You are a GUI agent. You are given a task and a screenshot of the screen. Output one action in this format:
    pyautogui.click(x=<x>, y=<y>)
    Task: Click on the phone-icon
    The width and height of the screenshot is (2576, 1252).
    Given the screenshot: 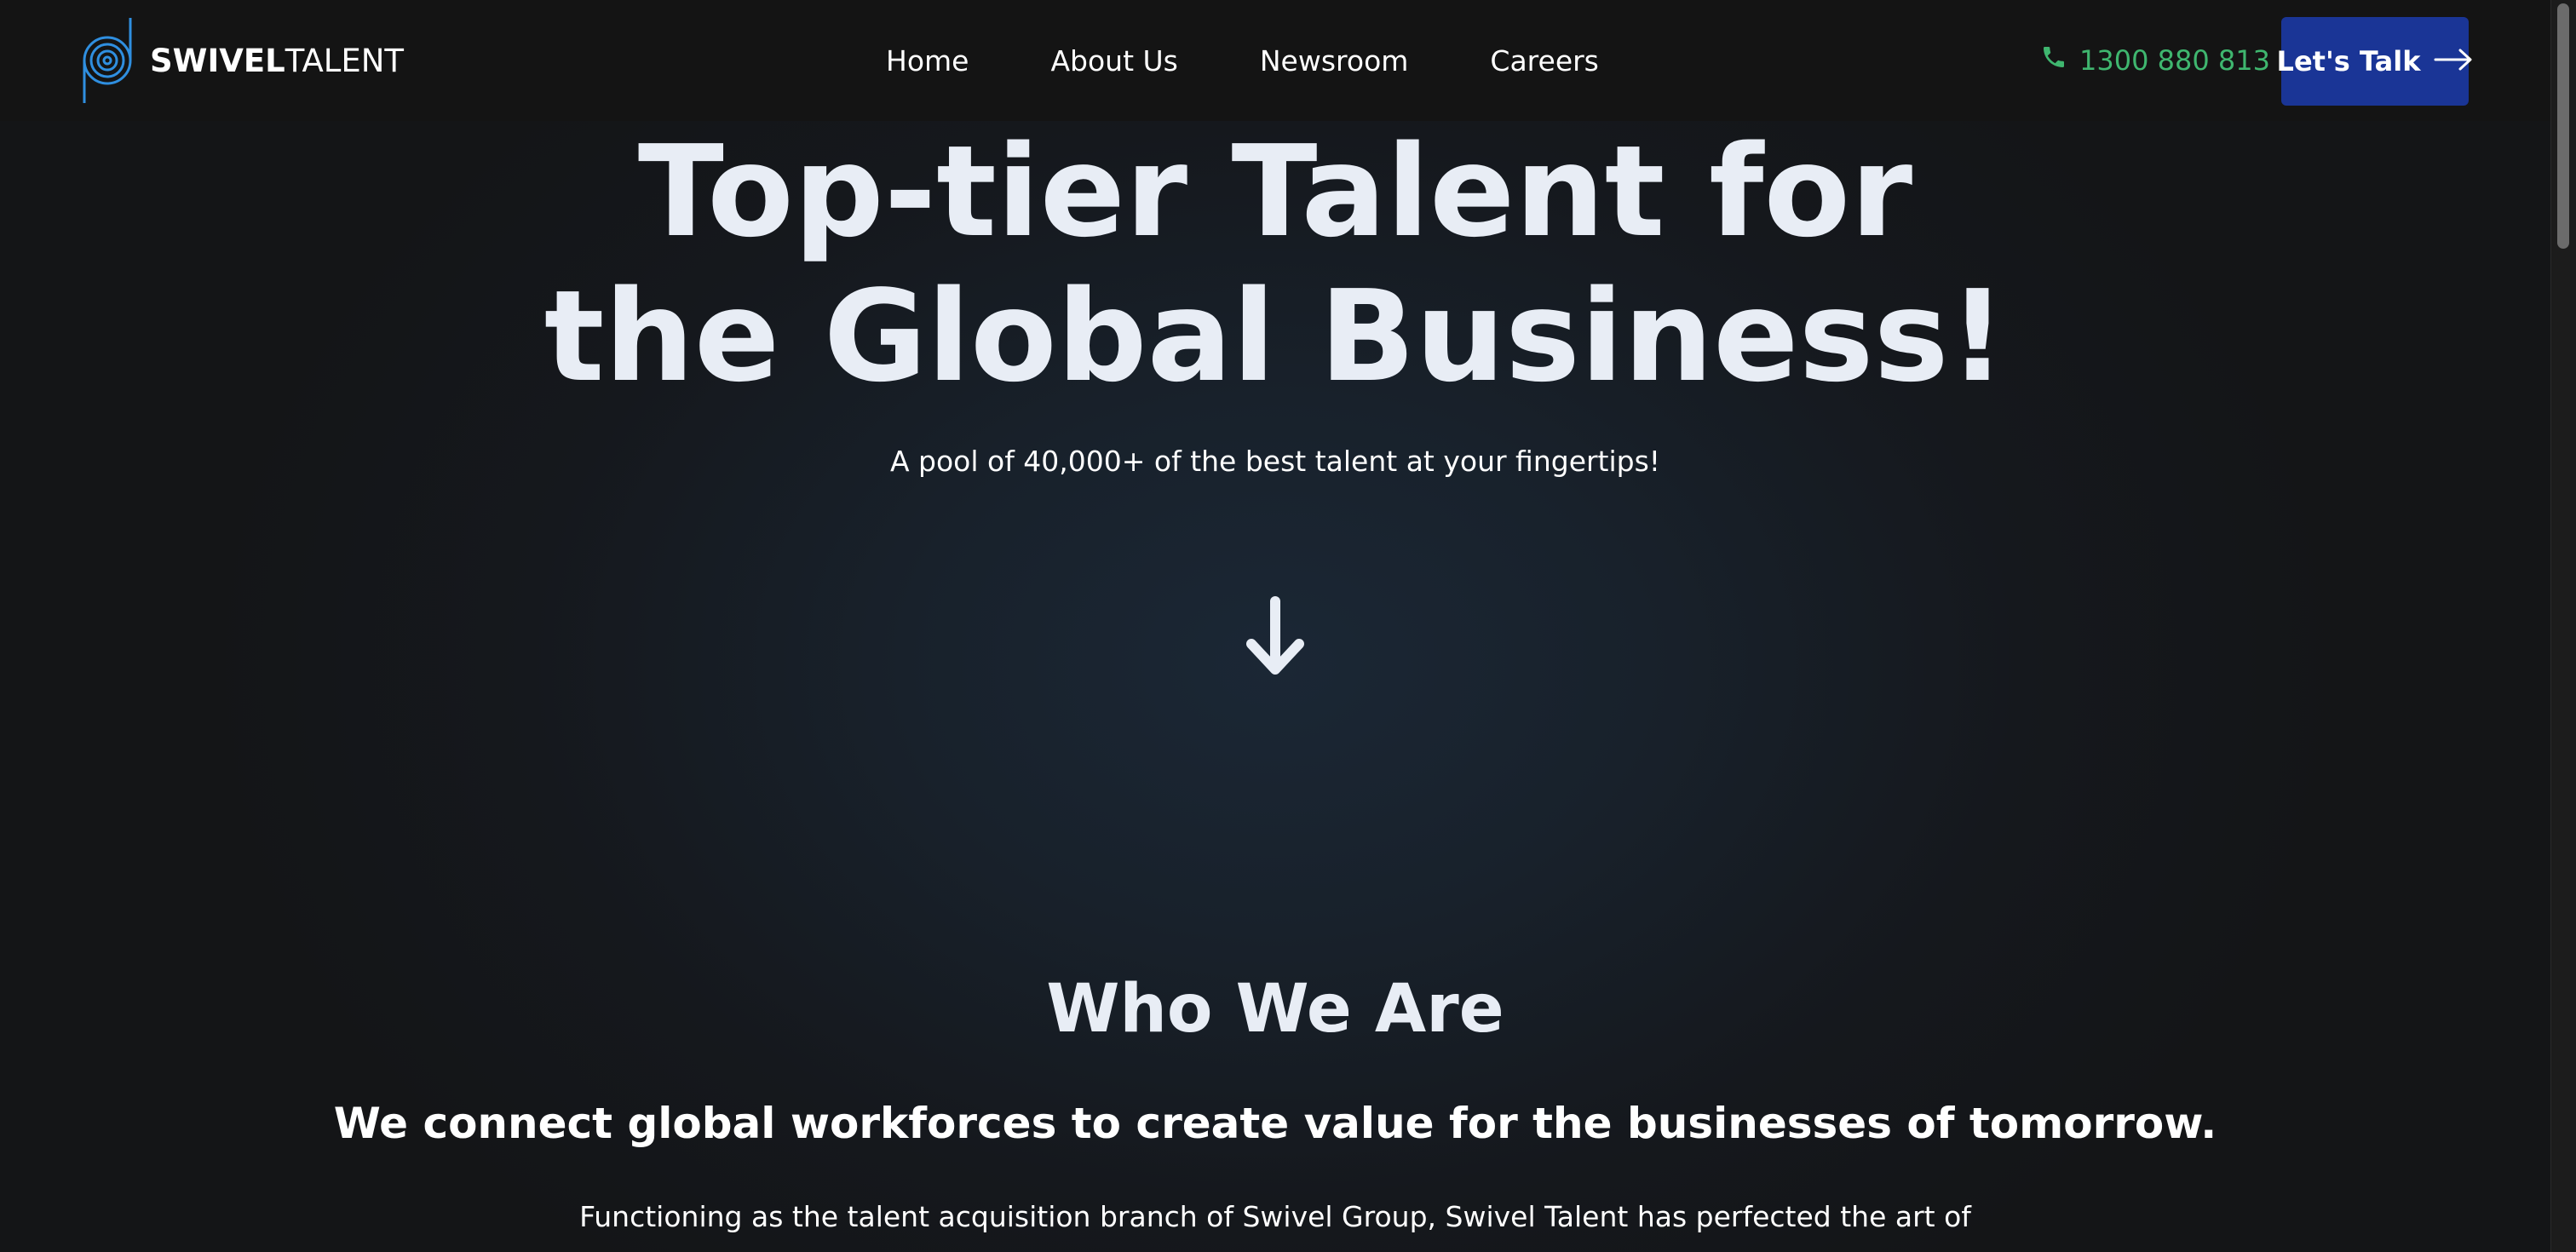 What is the action you would take?
    pyautogui.click(x=2059, y=61)
    